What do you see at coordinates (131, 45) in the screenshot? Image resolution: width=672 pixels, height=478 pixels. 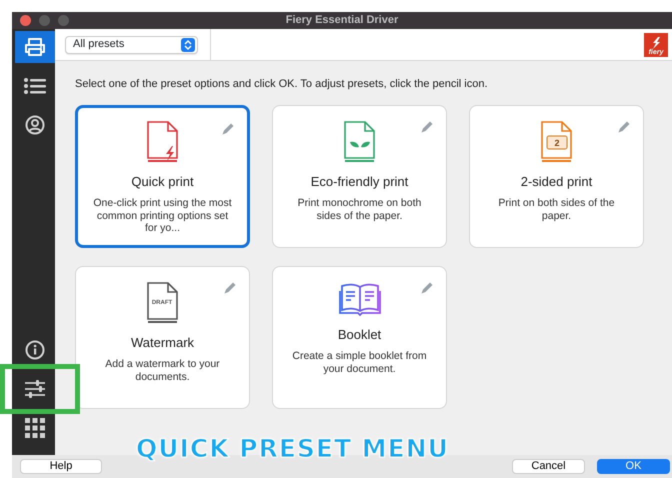 I see `preset-dropdown: All presets` at bounding box center [131, 45].